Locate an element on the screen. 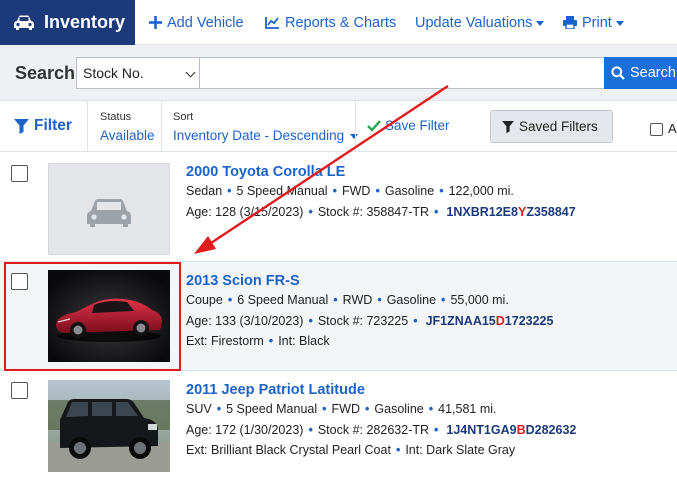 The height and width of the screenshot is (486, 677). search-bar: Search Stock No. Search is located at coordinates (338, 73).